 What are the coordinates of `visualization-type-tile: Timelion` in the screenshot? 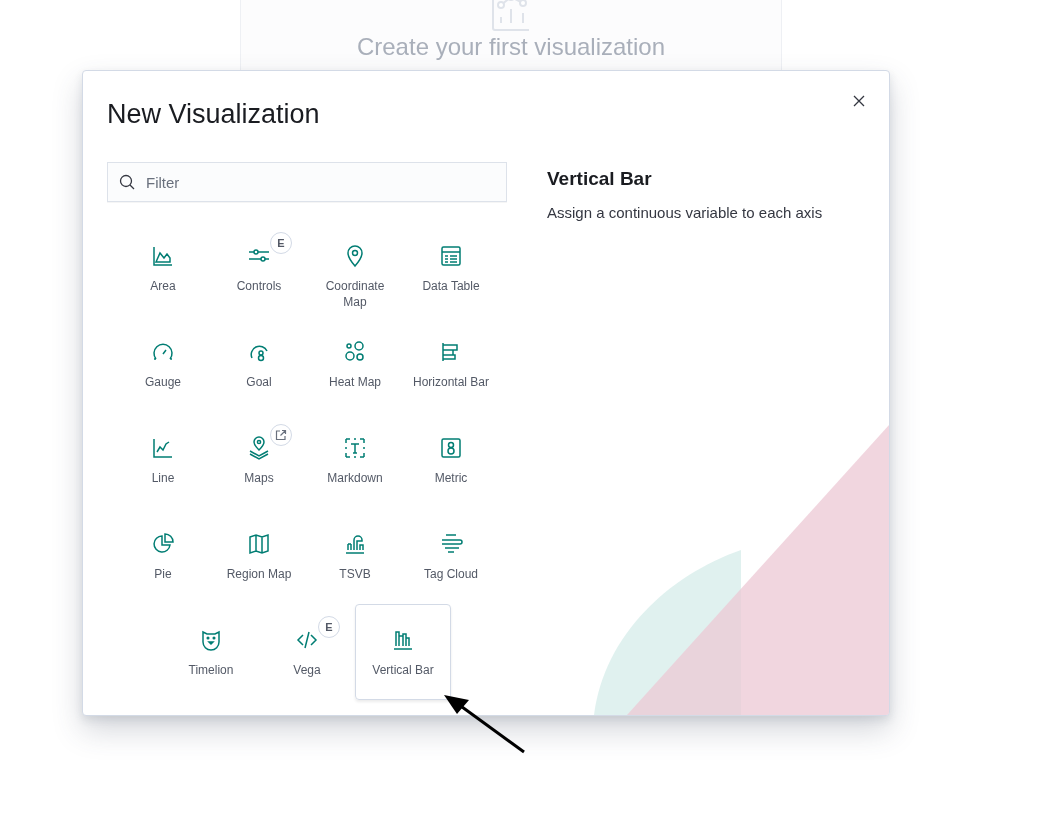 It's located at (211, 652).